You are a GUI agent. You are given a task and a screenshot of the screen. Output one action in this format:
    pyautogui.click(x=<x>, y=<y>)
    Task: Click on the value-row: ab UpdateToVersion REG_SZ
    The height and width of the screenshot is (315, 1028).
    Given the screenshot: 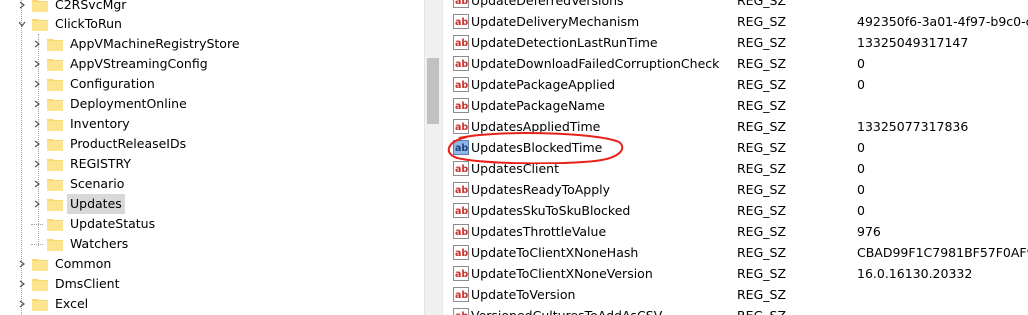 What is the action you would take?
    pyautogui.click(x=737, y=294)
    